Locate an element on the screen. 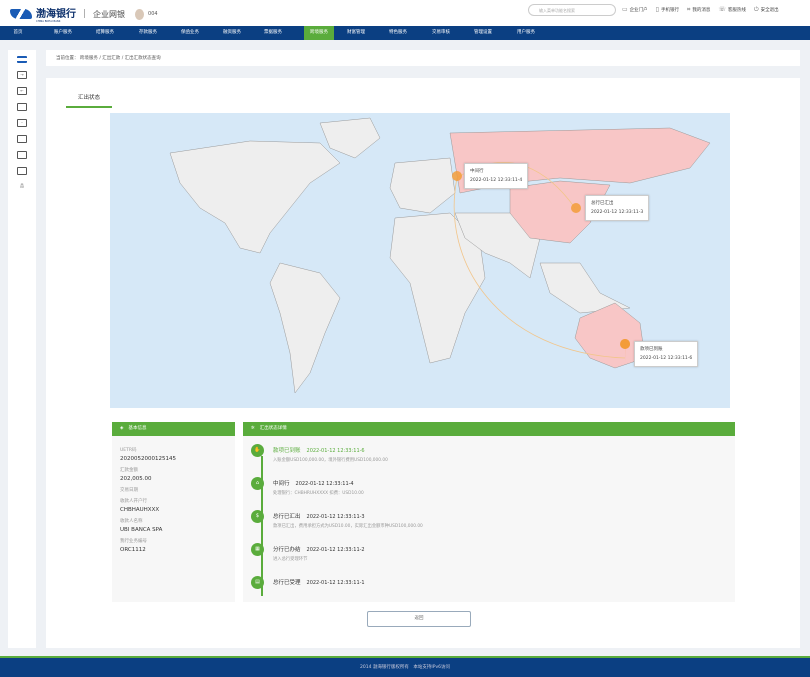 This screenshot has height=677, width=810. map-tooltip: 总行已汇出 2022-01-12 12:33:11-3 is located at coordinates (617, 208).